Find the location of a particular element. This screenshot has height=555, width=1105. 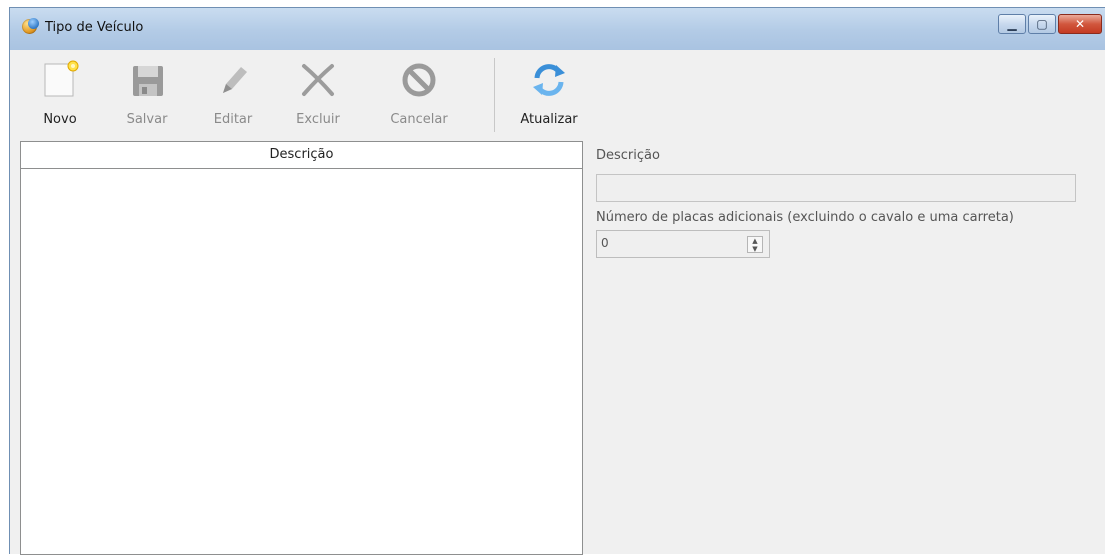

maximize-icon: ▢ is located at coordinates (1042, 24).